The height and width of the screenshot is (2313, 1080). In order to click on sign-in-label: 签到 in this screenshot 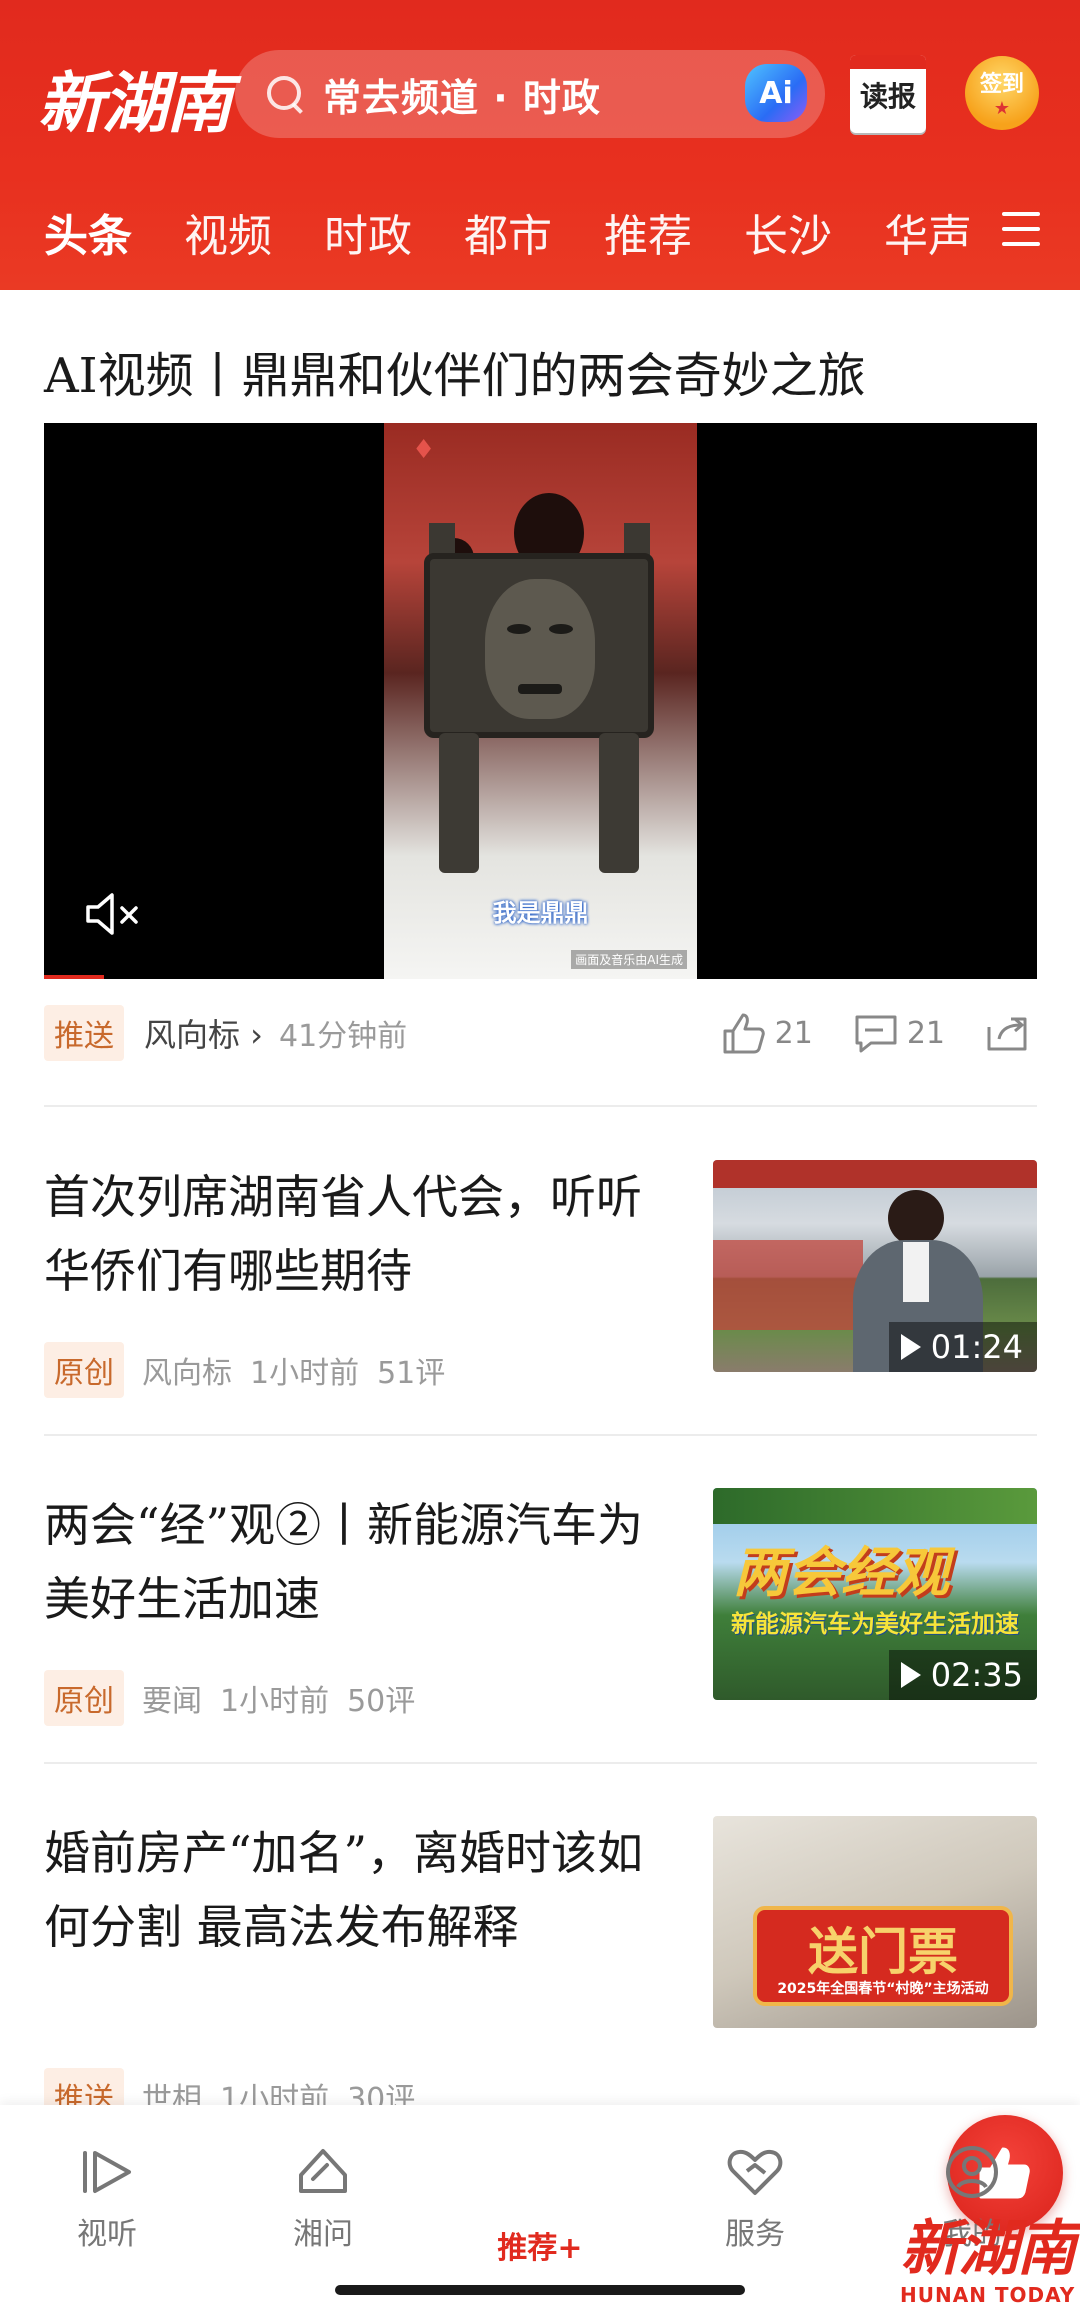, I will do `click(1001, 84)`.